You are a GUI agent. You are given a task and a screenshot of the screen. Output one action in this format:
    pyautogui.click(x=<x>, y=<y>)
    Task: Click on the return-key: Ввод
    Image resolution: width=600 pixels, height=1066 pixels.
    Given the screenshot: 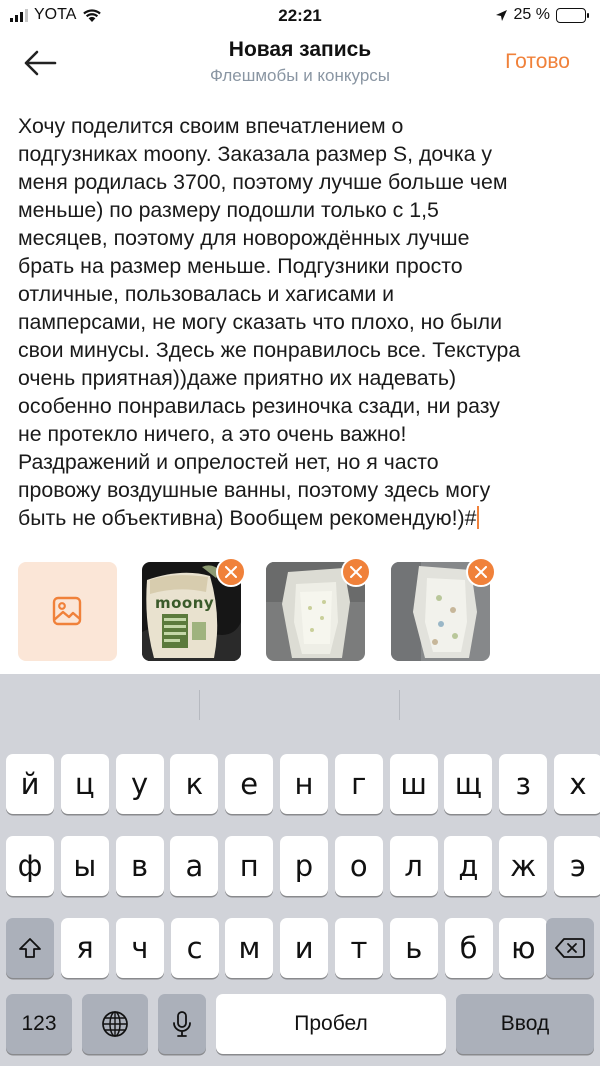 What is the action you would take?
    pyautogui.click(x=525, y=1024)
    